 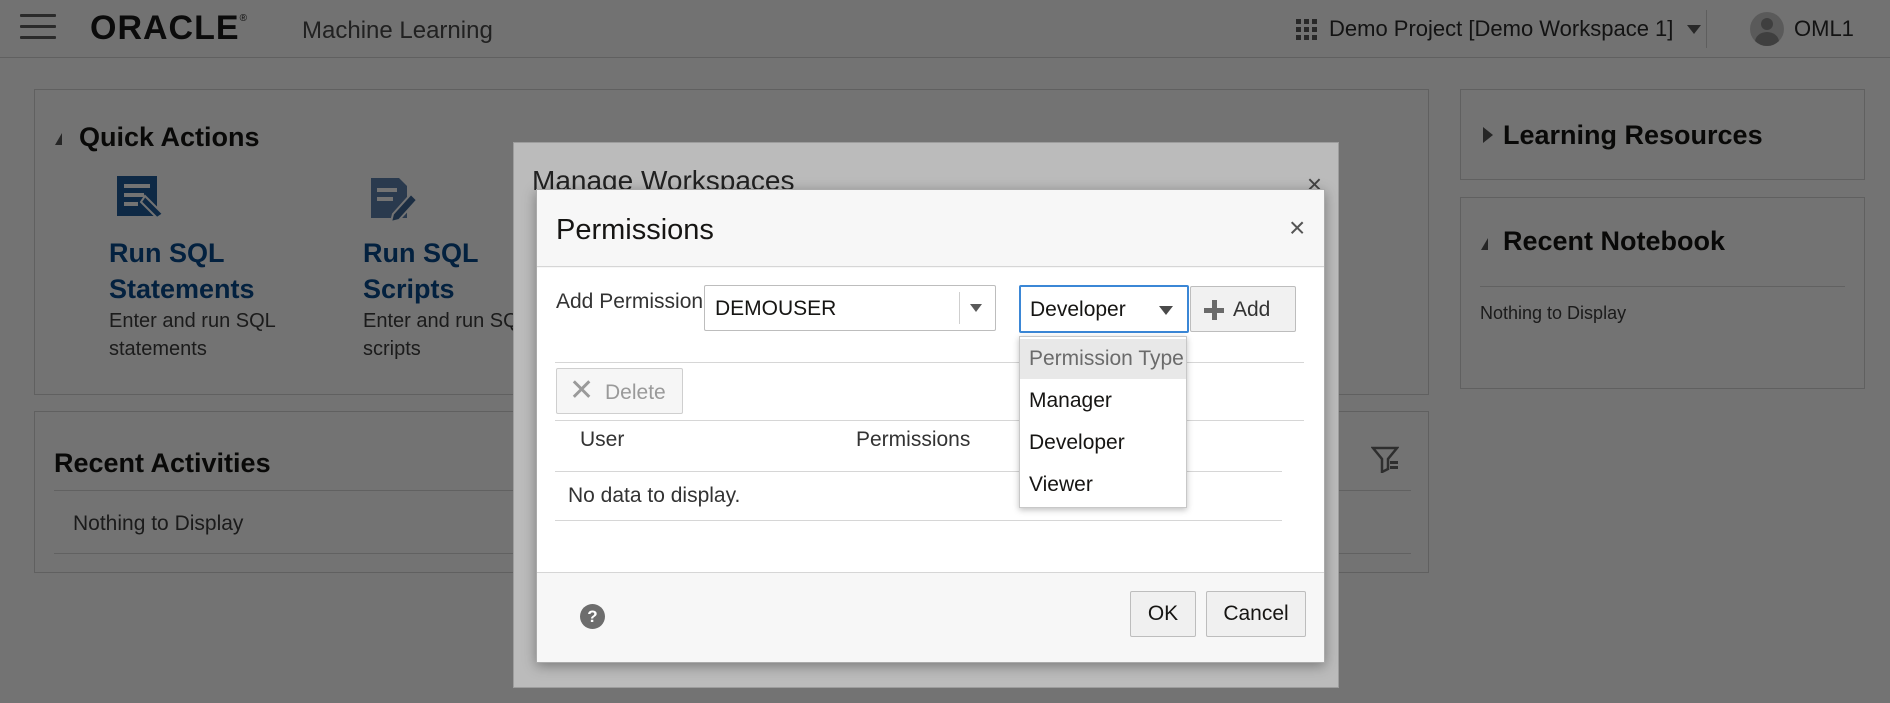 I want to click on select-divider, so click(x=959, y=308).